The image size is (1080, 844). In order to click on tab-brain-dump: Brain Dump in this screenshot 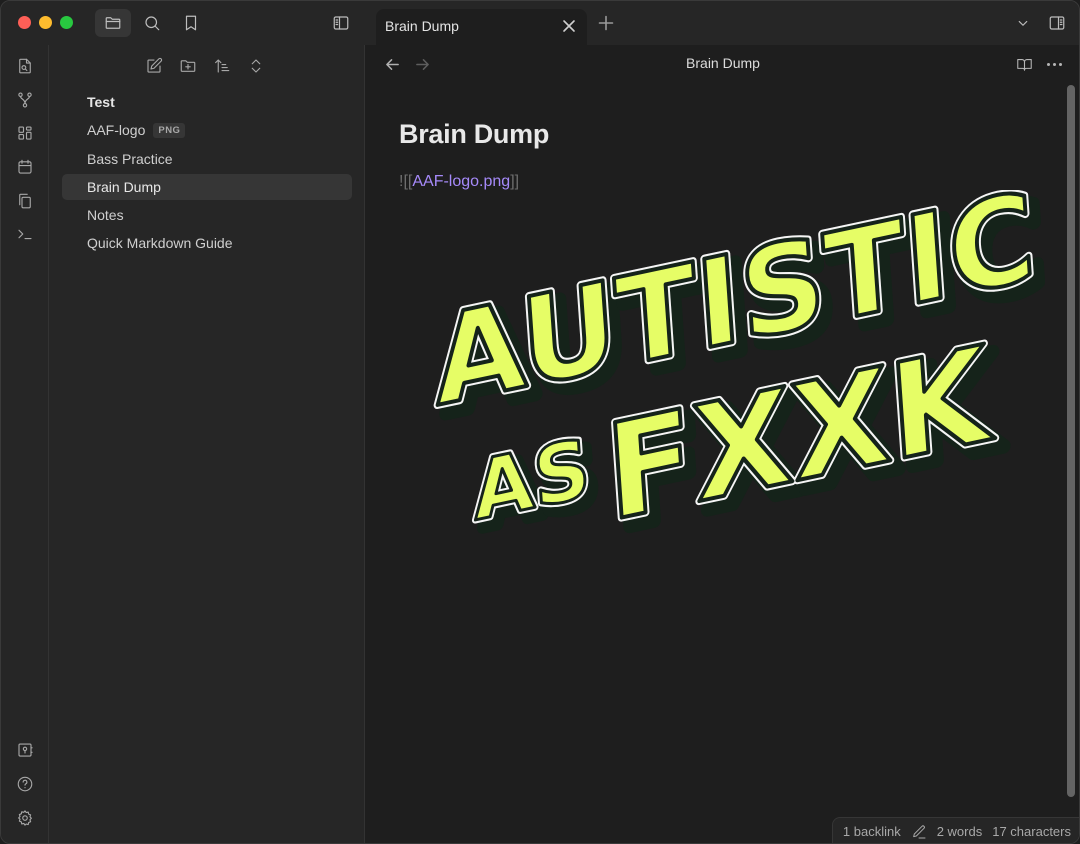, I will do `click(481, 27)`.